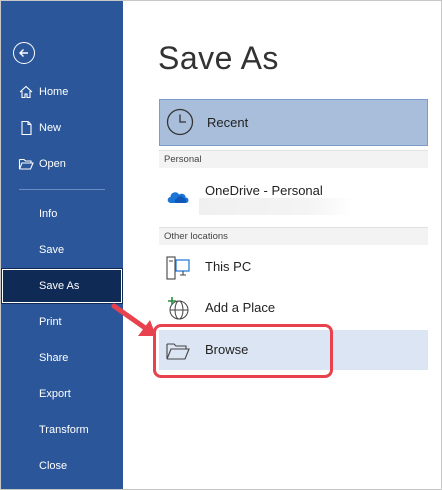 This screenshot has height=490, width=442. I want to click on nav-new: New, so click(62, 128).